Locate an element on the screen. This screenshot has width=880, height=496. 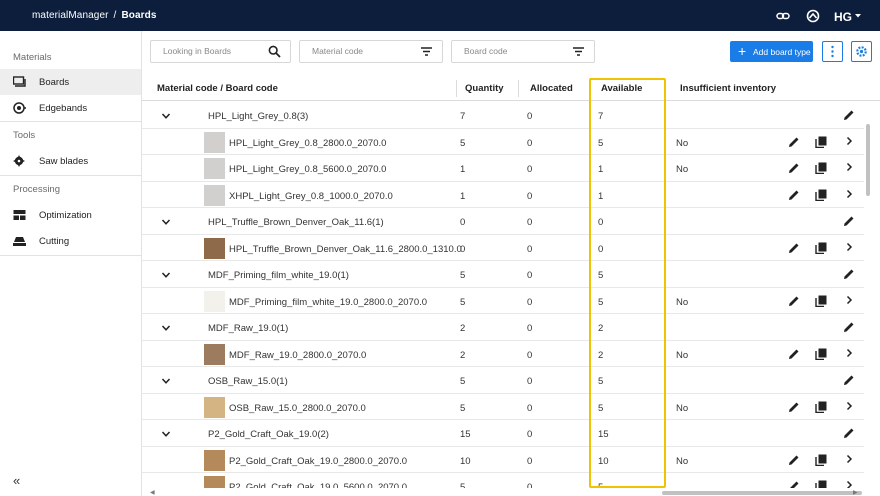
sidebar-item-optimization: Optimization is located at coordinates (70, 215).